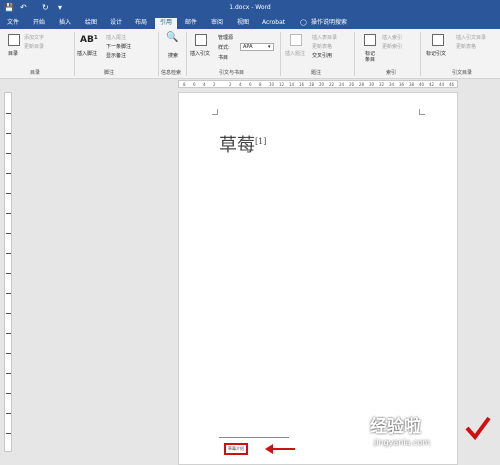 The image size is (500, 465). Describe the element at coordinates (462, 73) in the screenshot. I see `group-label-table-of-authorities: 引文目录` at that location.